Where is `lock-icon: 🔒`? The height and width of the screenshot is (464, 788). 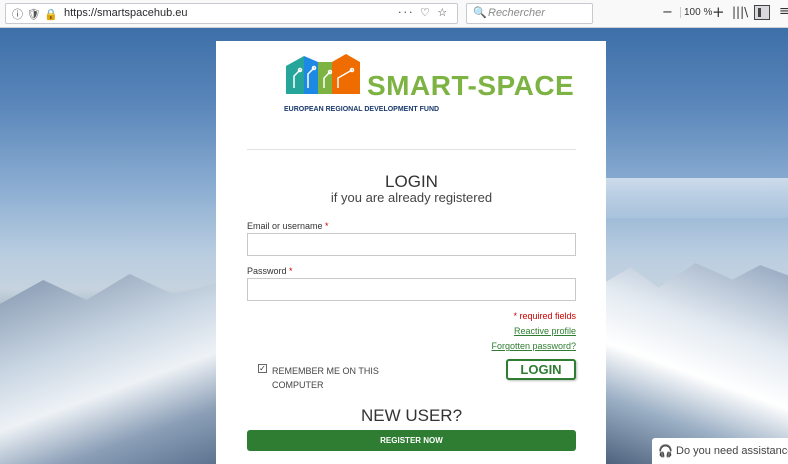
lock-icon: 🔒 is located at coordinates (50, 14).